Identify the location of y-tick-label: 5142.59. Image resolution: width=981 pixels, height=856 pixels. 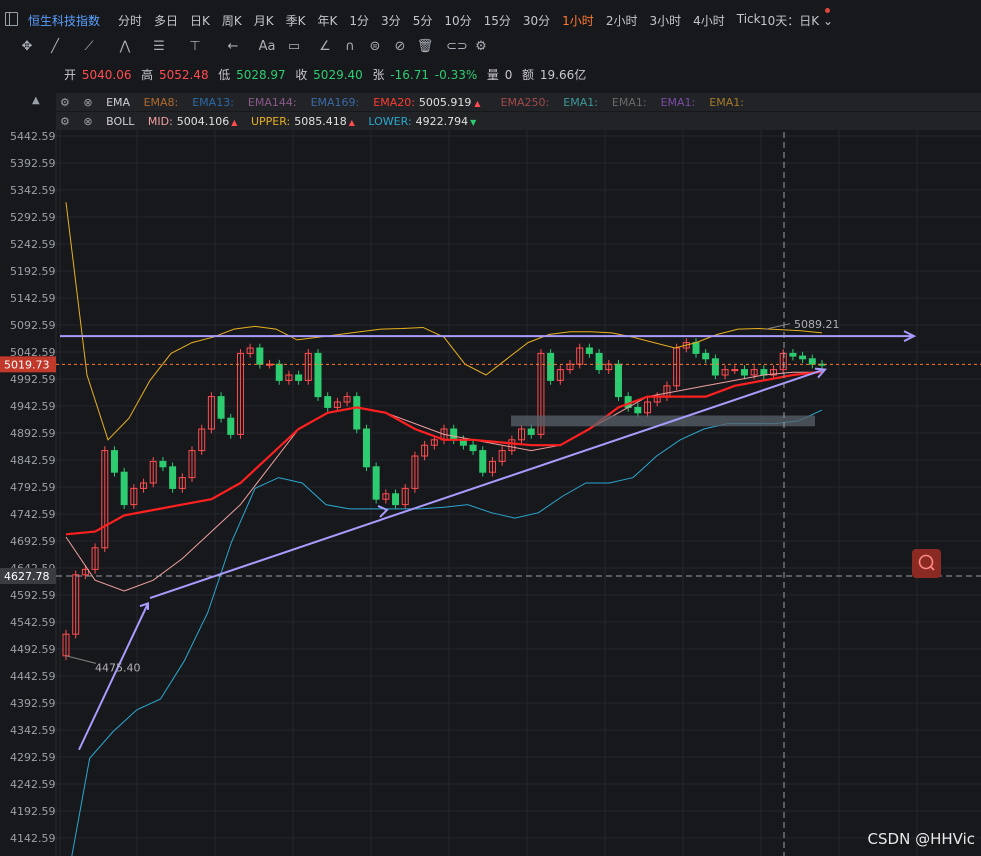
(33, 298).